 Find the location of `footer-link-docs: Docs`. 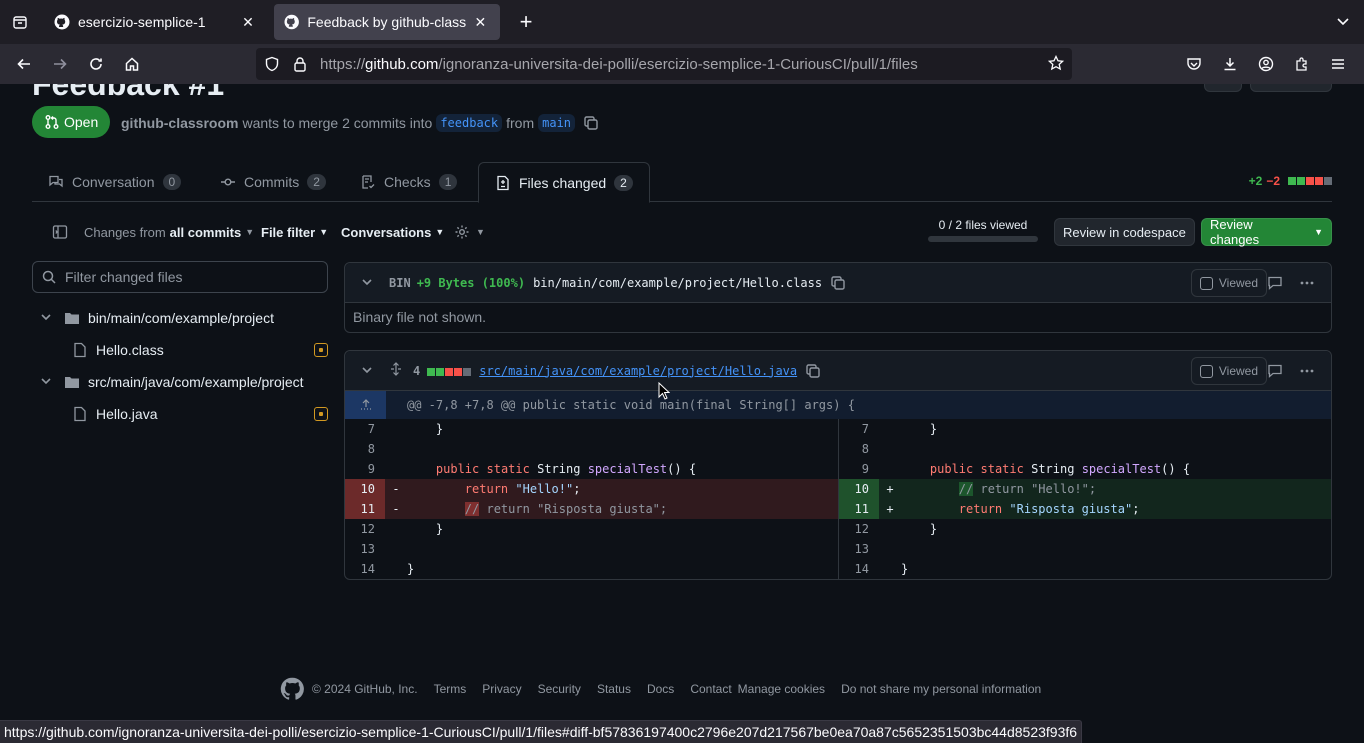

footer-link-docs: Docs is located at coordinates (660, 689).